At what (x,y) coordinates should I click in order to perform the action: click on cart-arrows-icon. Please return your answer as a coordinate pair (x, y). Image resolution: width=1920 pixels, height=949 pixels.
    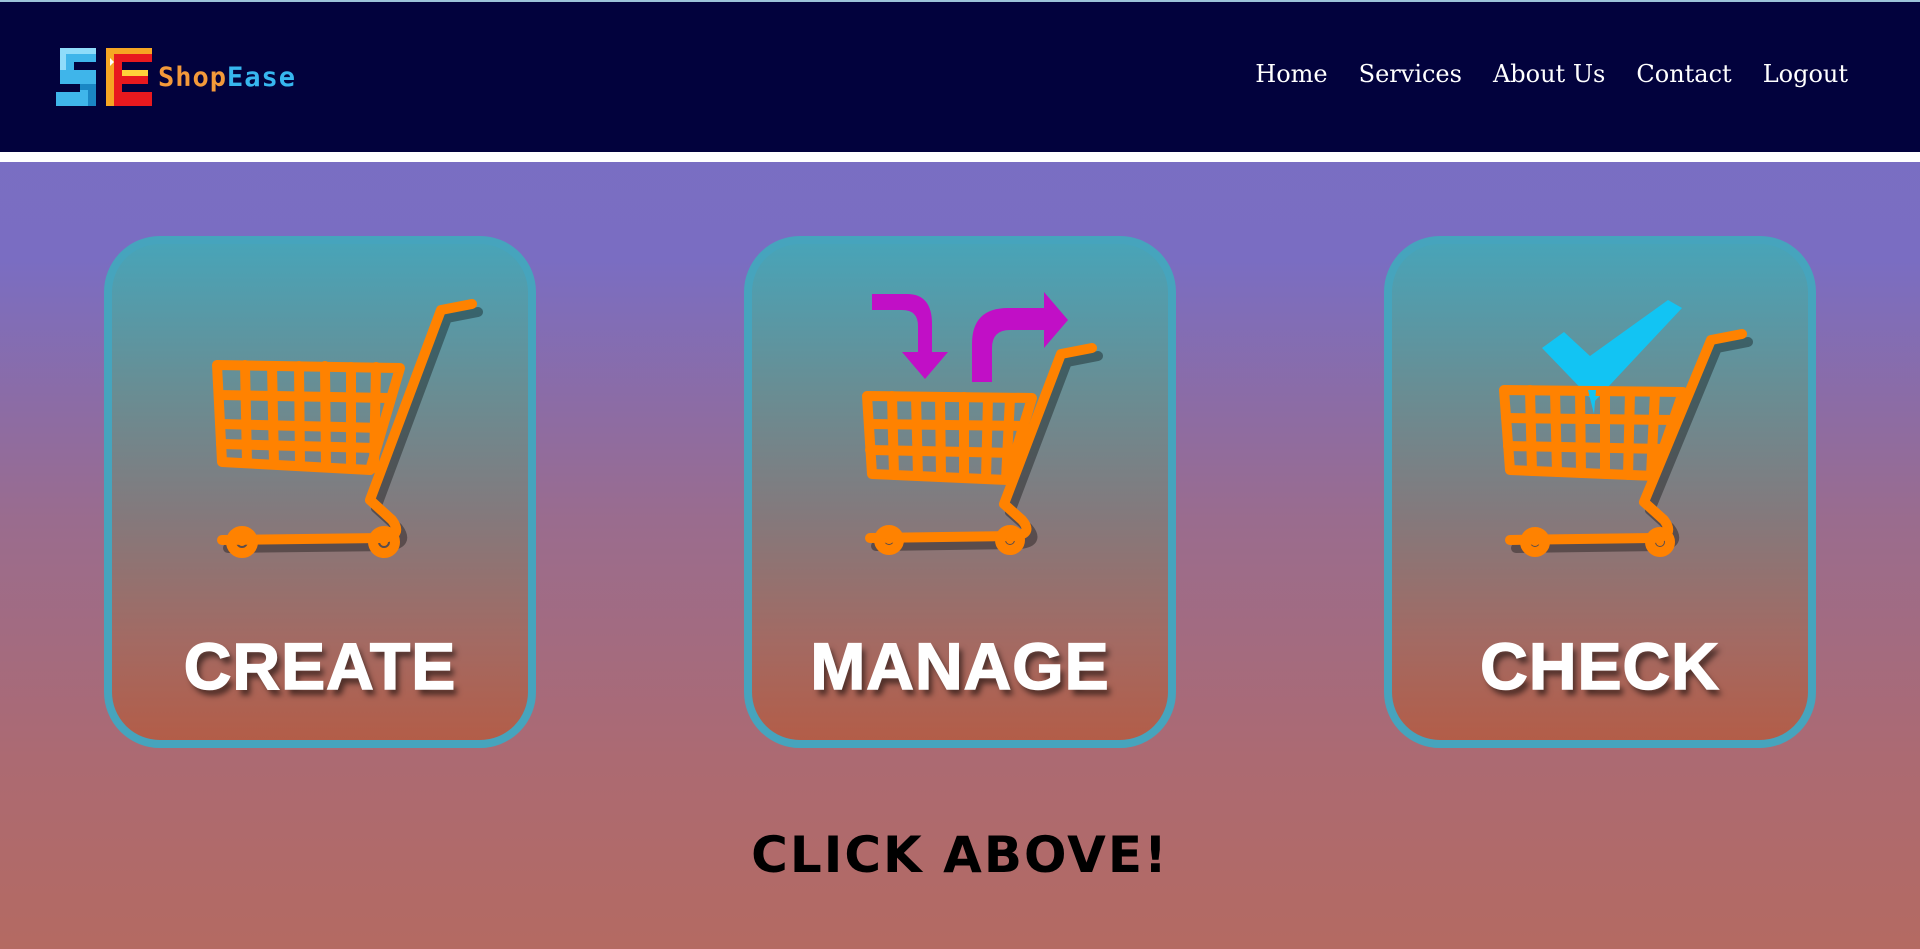
    Looking at the image, I should click on (982, 423).